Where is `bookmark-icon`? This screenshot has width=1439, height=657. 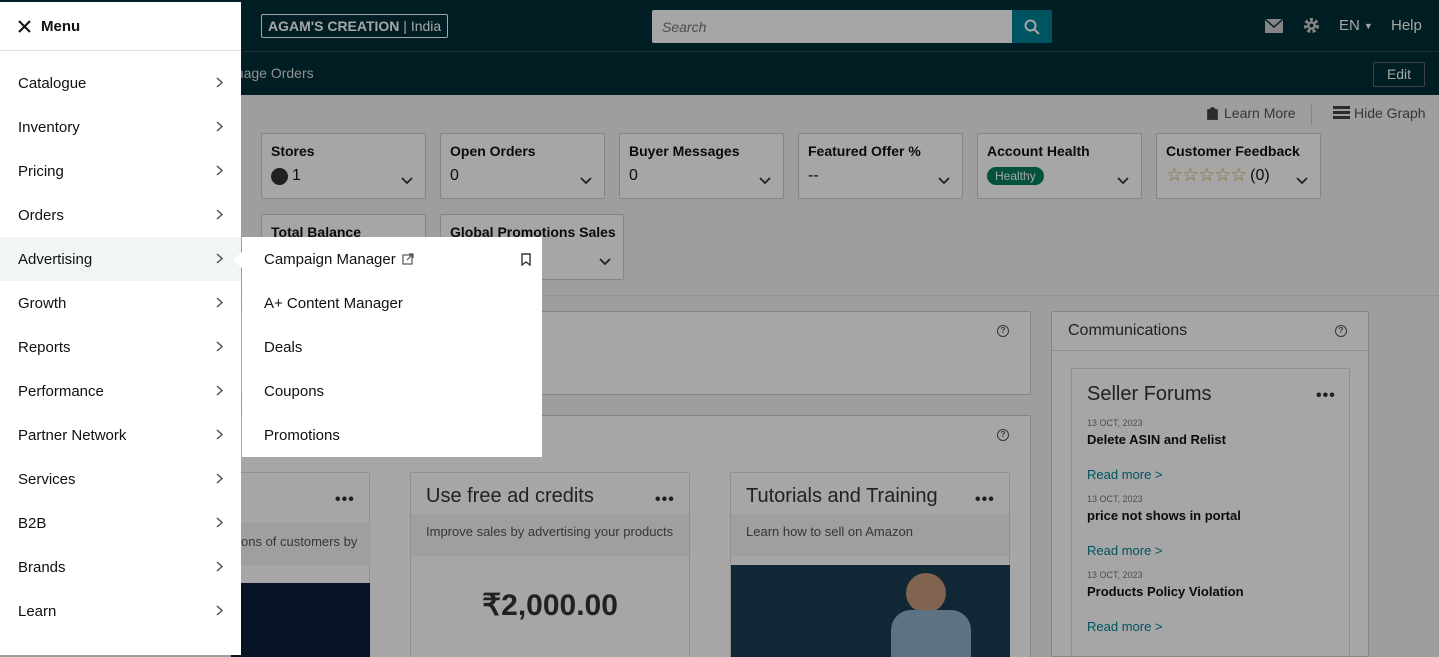 bookmark-icon is located at coordinates (526, 259).